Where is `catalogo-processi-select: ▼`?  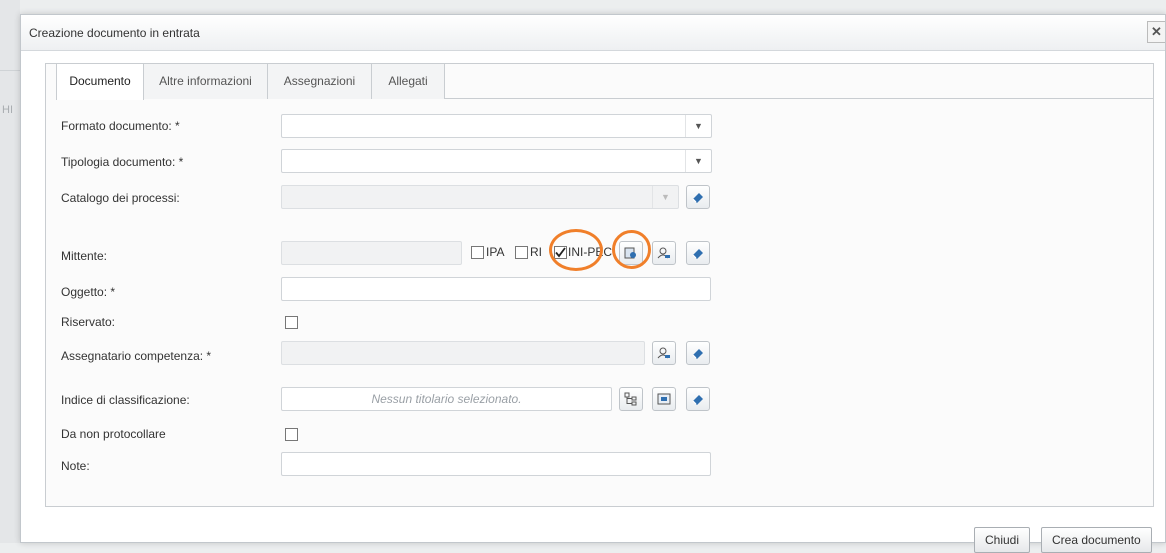 catalogo-processi-select: ▼ is located at coordinates (480, 197).